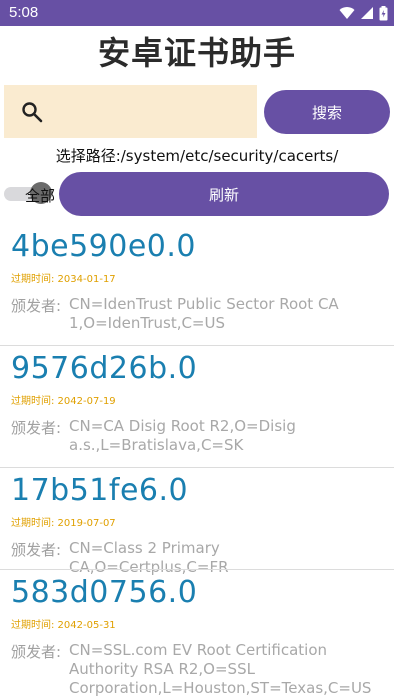 This screenshot has height=700, width=394. What do you see at coordinates (327, 112) in the screenshot?
I see `search-button: 搜索` at bounding box center [327, 112].